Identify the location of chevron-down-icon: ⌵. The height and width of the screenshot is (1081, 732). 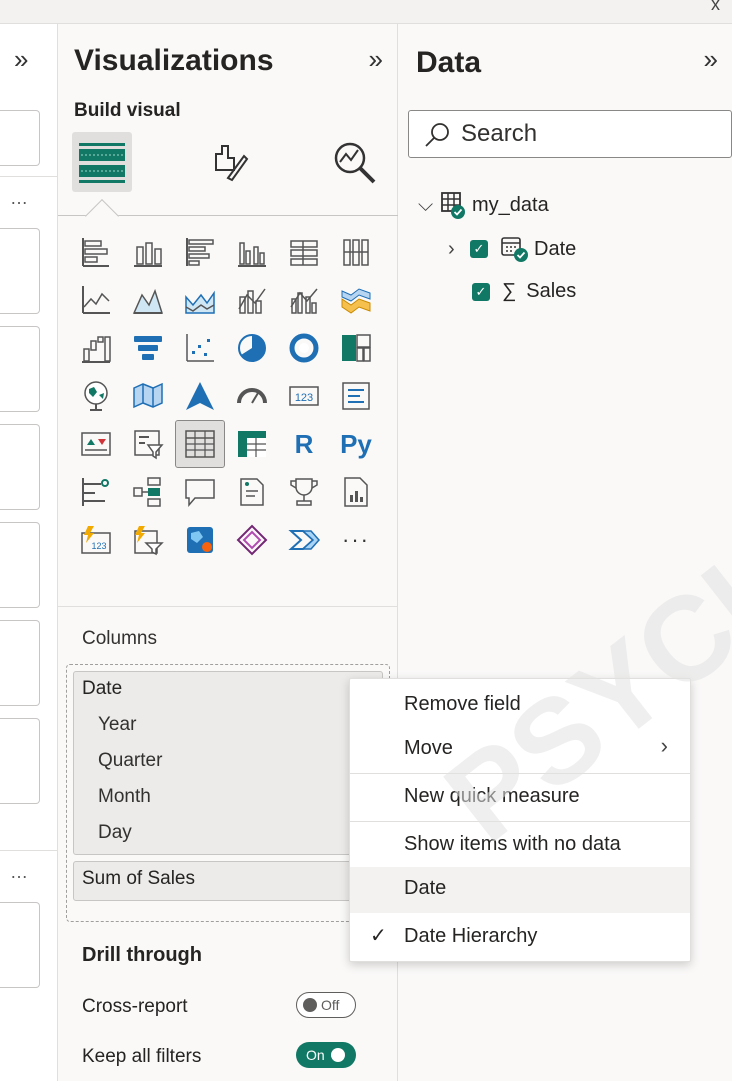
(429, 205).